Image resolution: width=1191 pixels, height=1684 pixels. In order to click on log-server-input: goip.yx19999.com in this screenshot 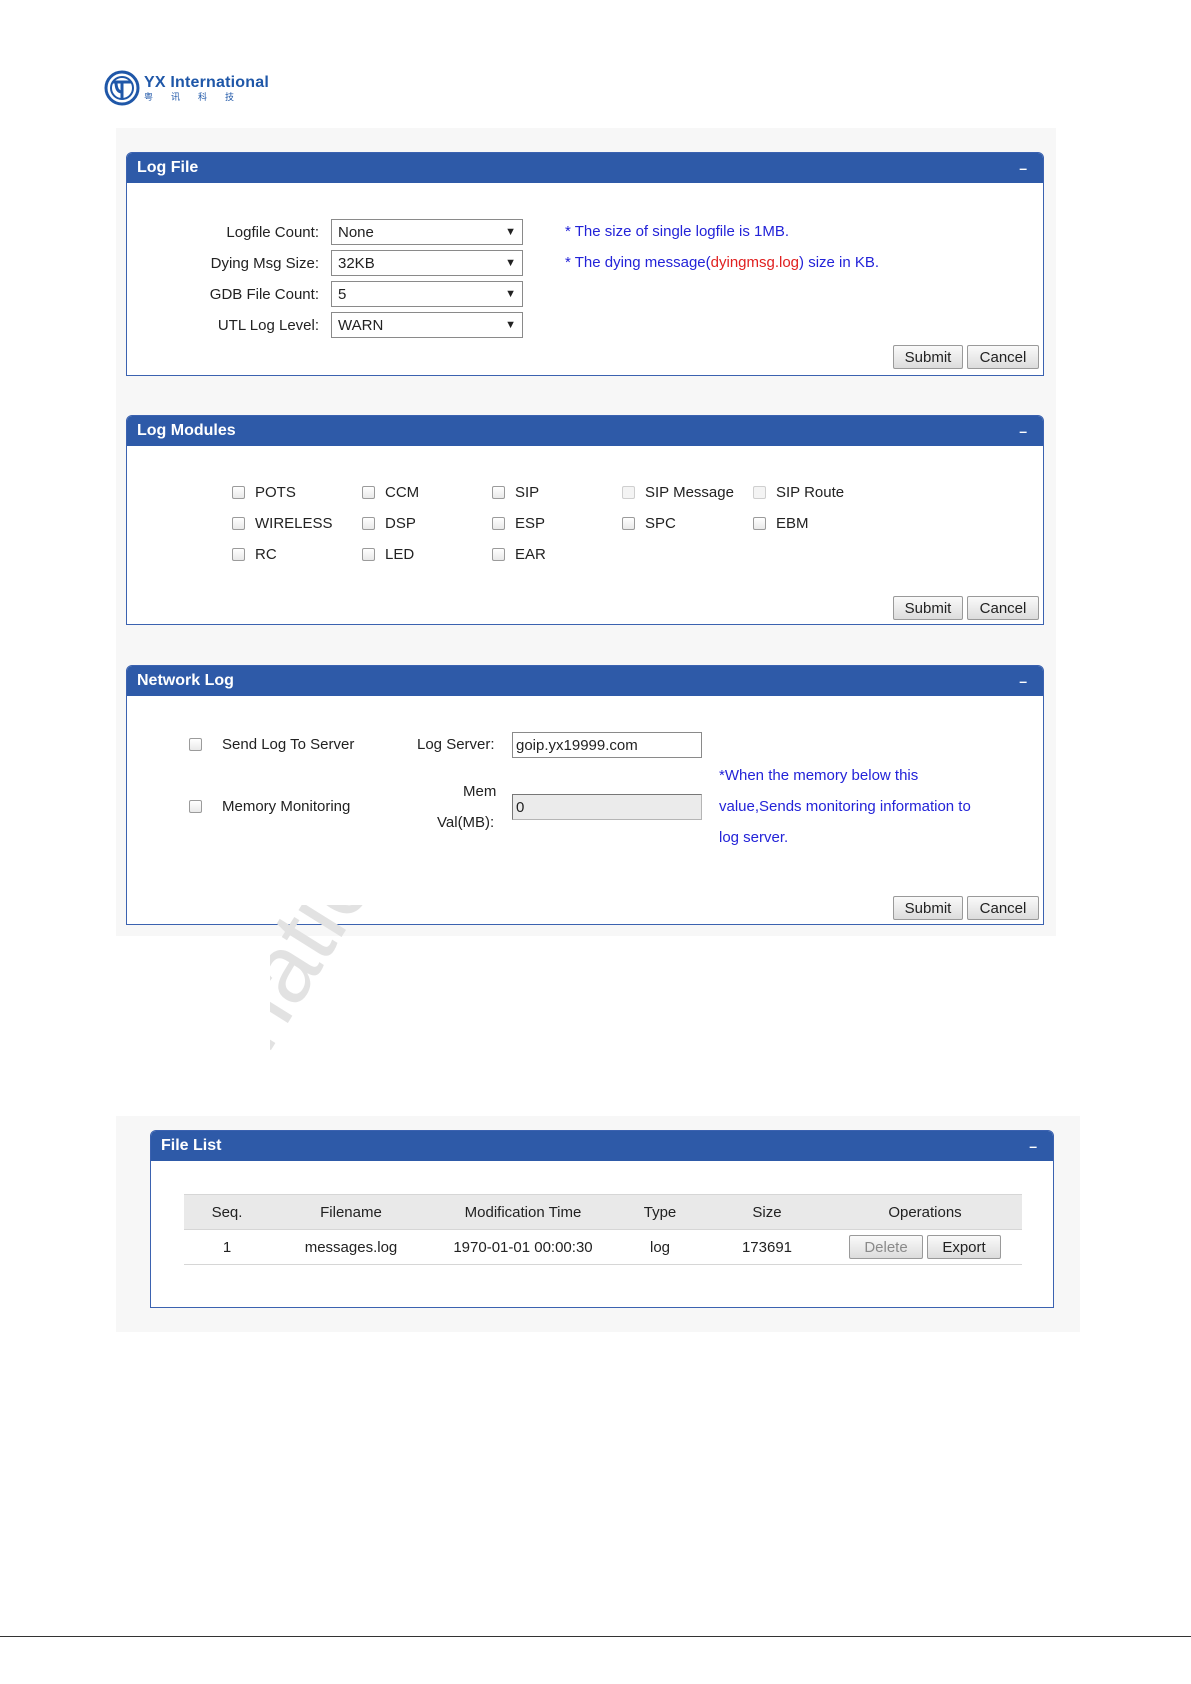, I will do `click(607, 745)`.